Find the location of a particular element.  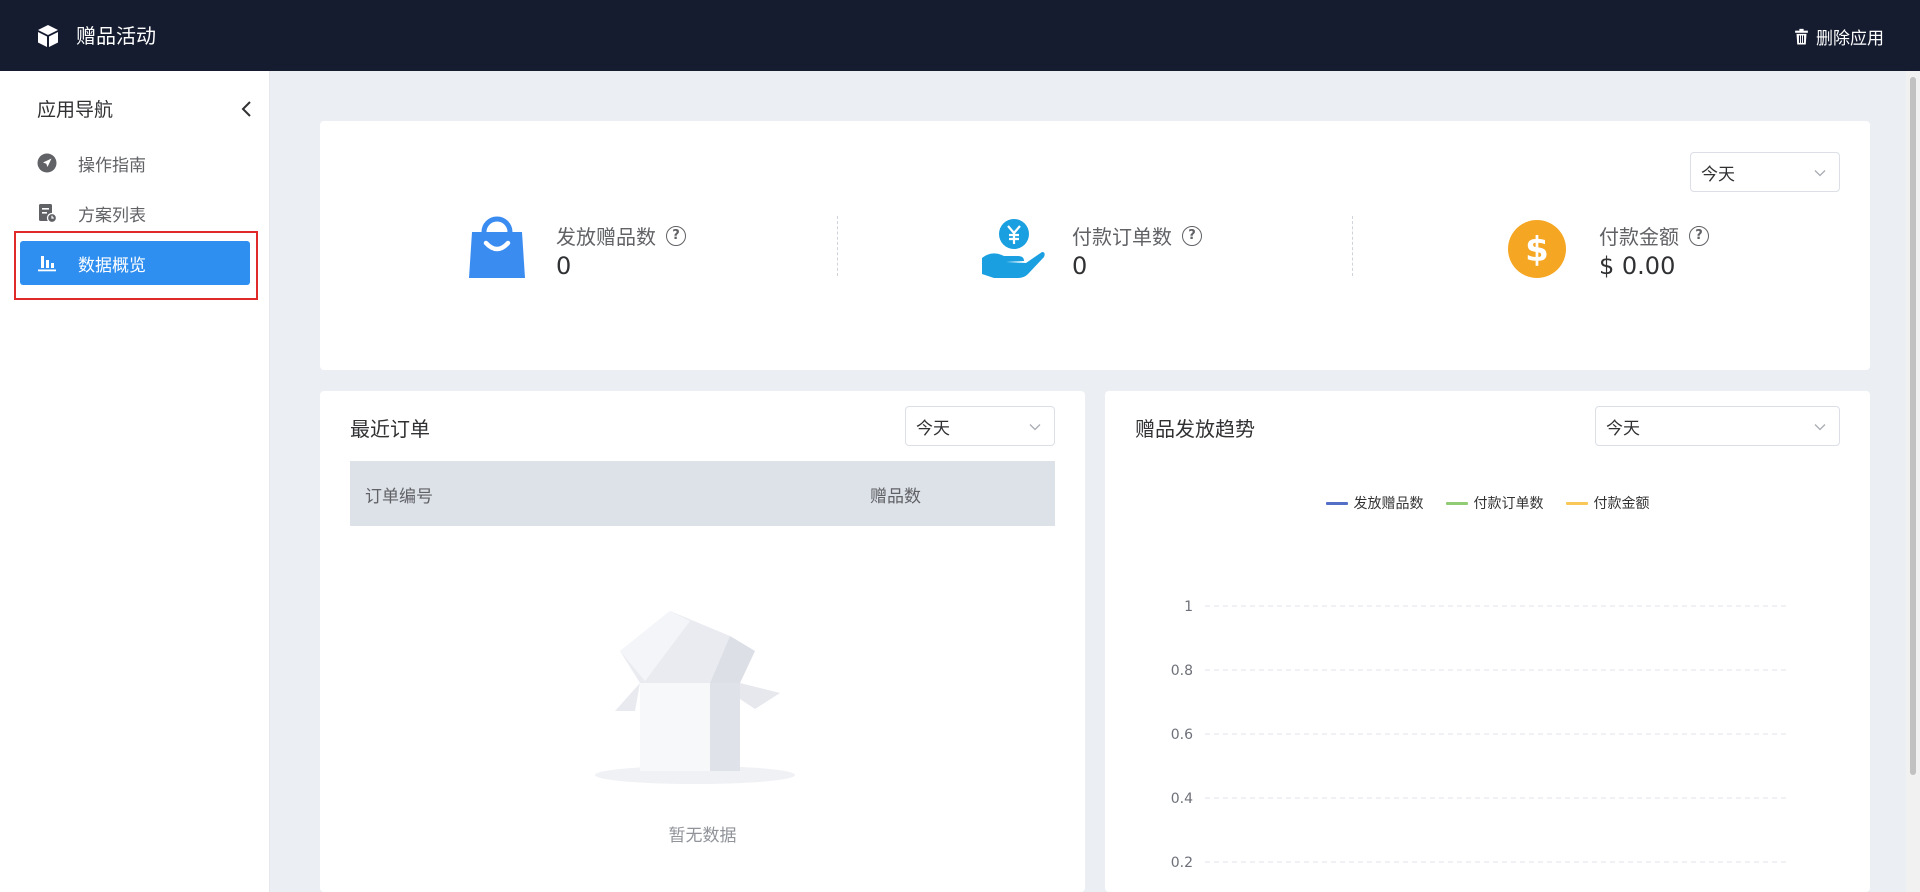

legend-item: 付款订单数 is located at coordinates (1494, 503).